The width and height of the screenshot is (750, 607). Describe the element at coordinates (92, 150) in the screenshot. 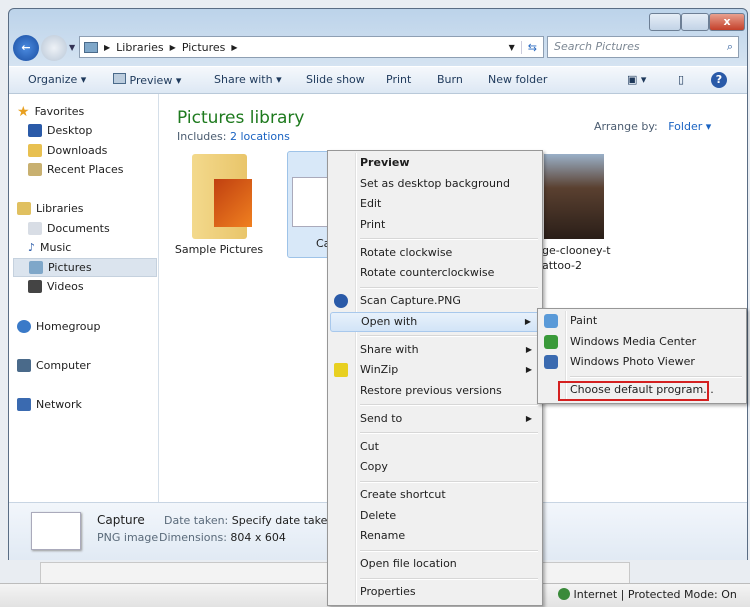

I see `sidebar-downloads: Downloads` at that location.